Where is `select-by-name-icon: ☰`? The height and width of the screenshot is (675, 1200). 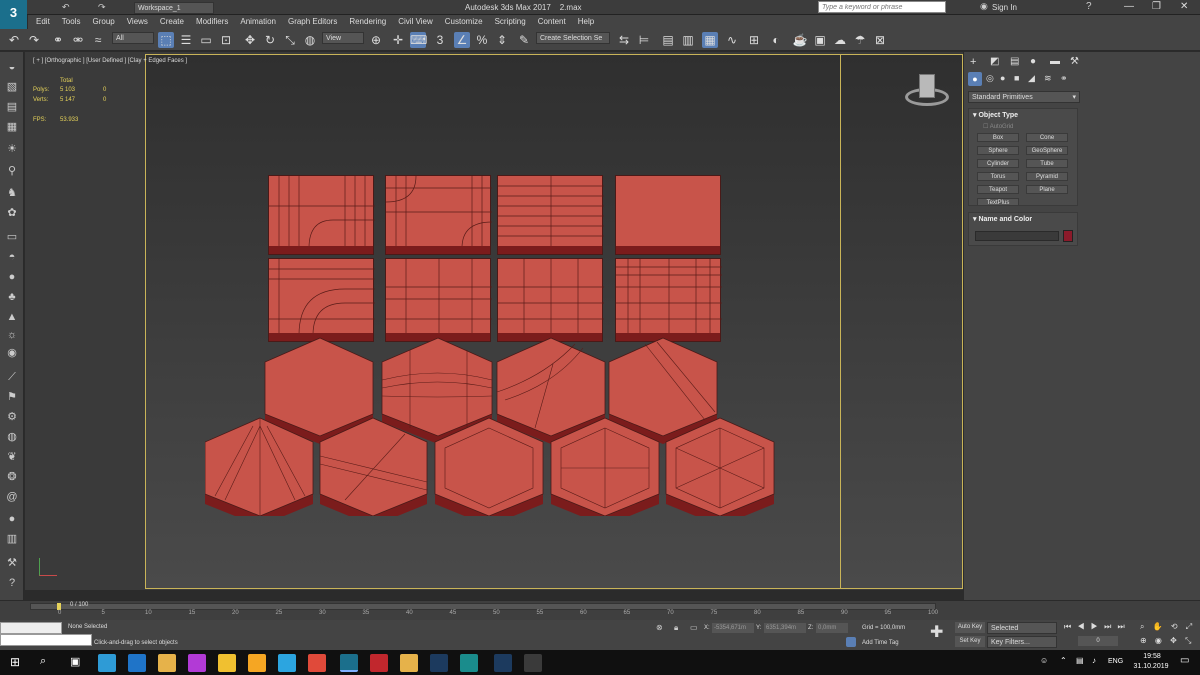
select-by-name-icon: ☰ is located at coordinates (186, 40).